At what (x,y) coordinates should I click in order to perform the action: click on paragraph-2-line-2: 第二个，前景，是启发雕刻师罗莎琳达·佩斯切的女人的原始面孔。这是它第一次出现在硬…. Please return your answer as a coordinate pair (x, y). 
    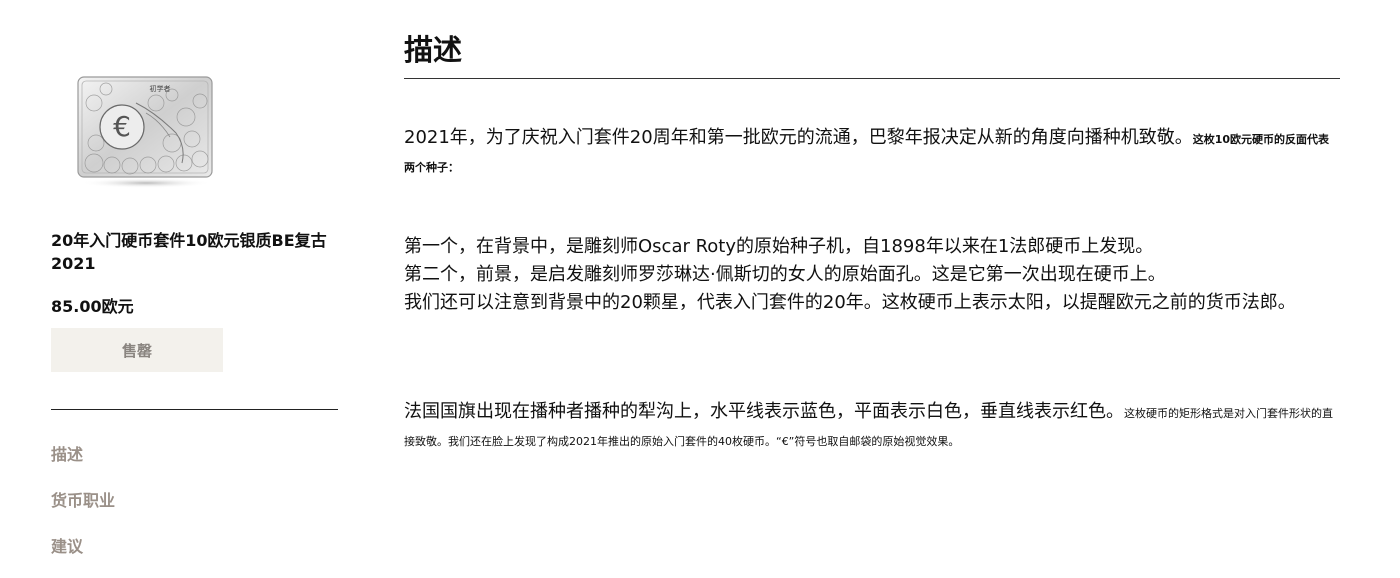
    Looking at the image, I should click on (785, 274).